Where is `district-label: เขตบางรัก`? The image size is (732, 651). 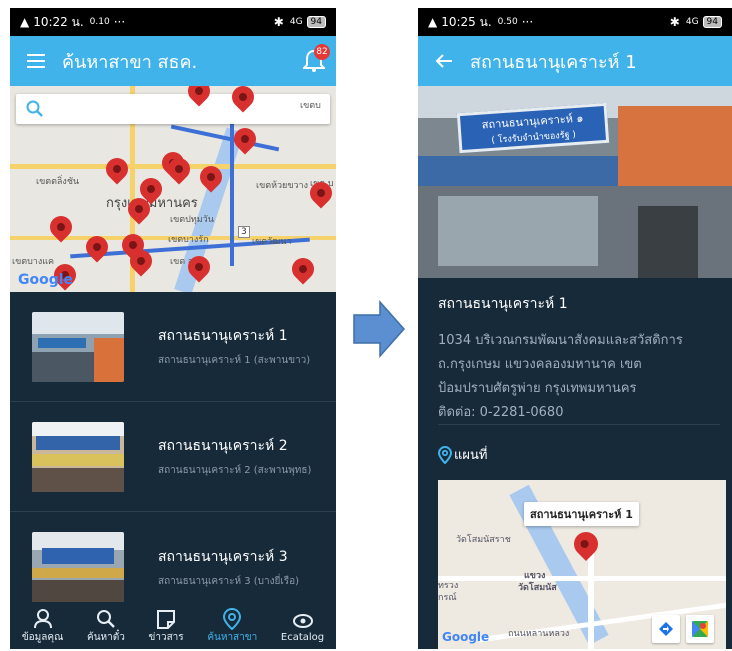
district-label: เขตบางรัก is located at coordinates (188, 240).